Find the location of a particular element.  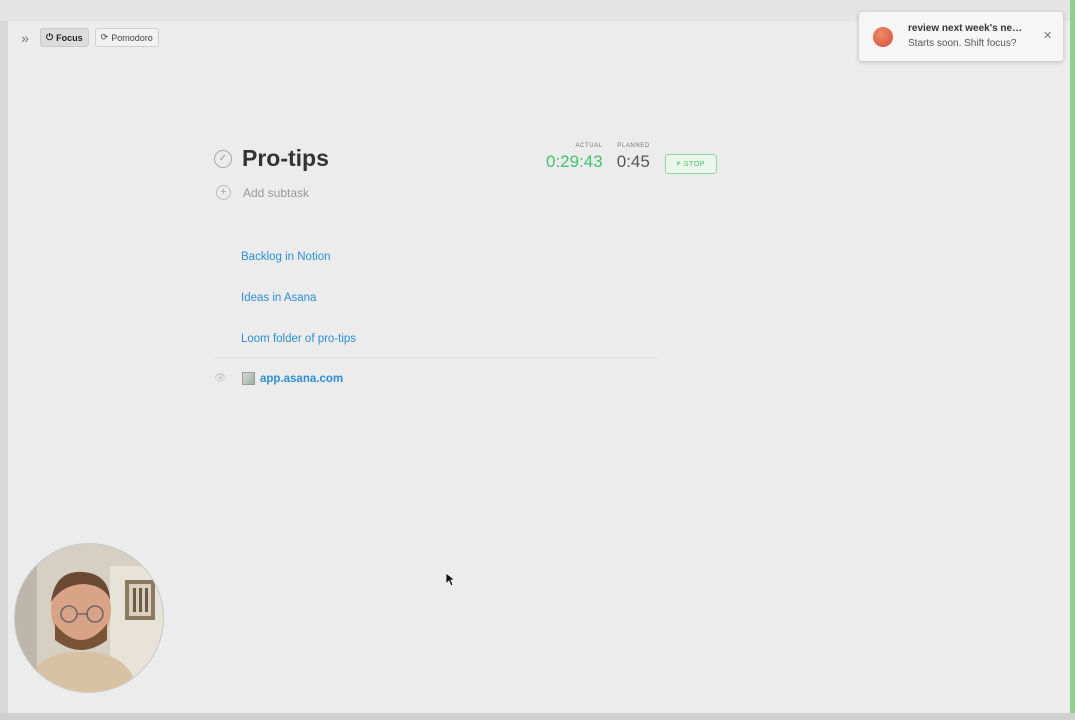

pomodoro-mode-button: ⟳ Pomodoro is located at coordinates (126, 37).